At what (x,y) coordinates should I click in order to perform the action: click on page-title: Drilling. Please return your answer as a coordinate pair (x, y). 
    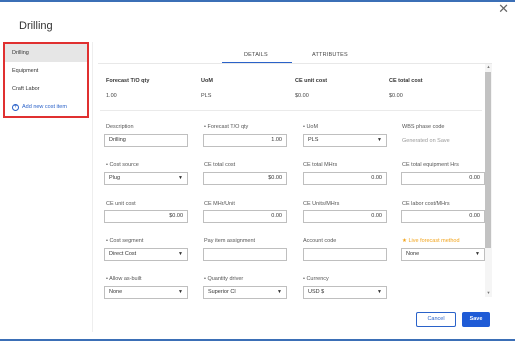
    Looking at the image, I should click on (36, 26).